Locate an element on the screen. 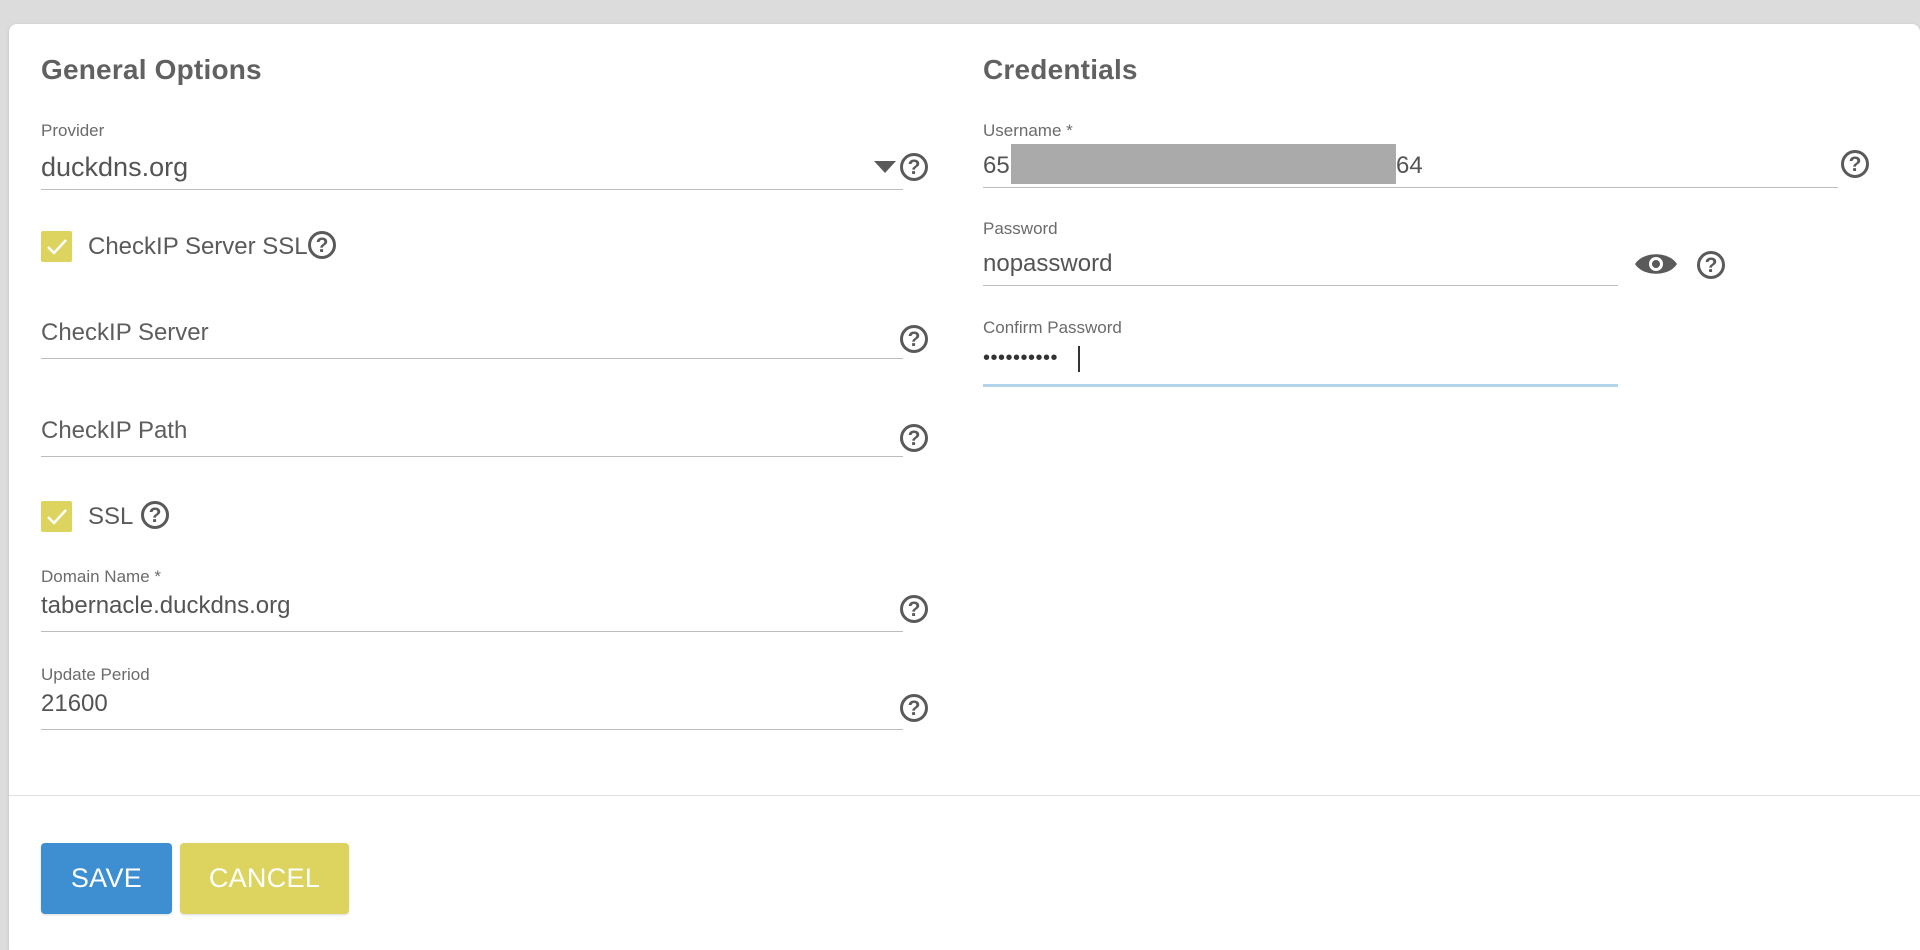 Image resolution: width=1920 pixels, height=950 pixels. checkip-server-ssl-checkbox is located at coordinates (56, 246).